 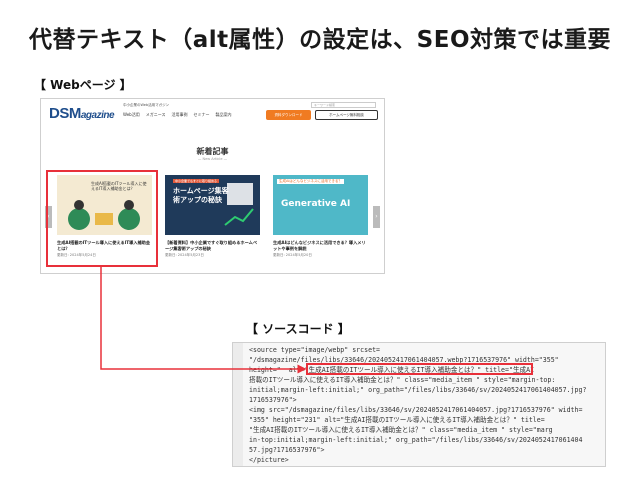 I want to click on nav-item: Web活用, so click(x=131, y=115).